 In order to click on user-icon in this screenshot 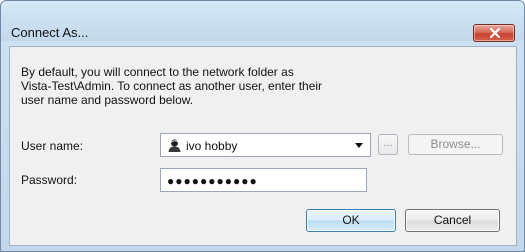, I will do `click(174, 145)`.